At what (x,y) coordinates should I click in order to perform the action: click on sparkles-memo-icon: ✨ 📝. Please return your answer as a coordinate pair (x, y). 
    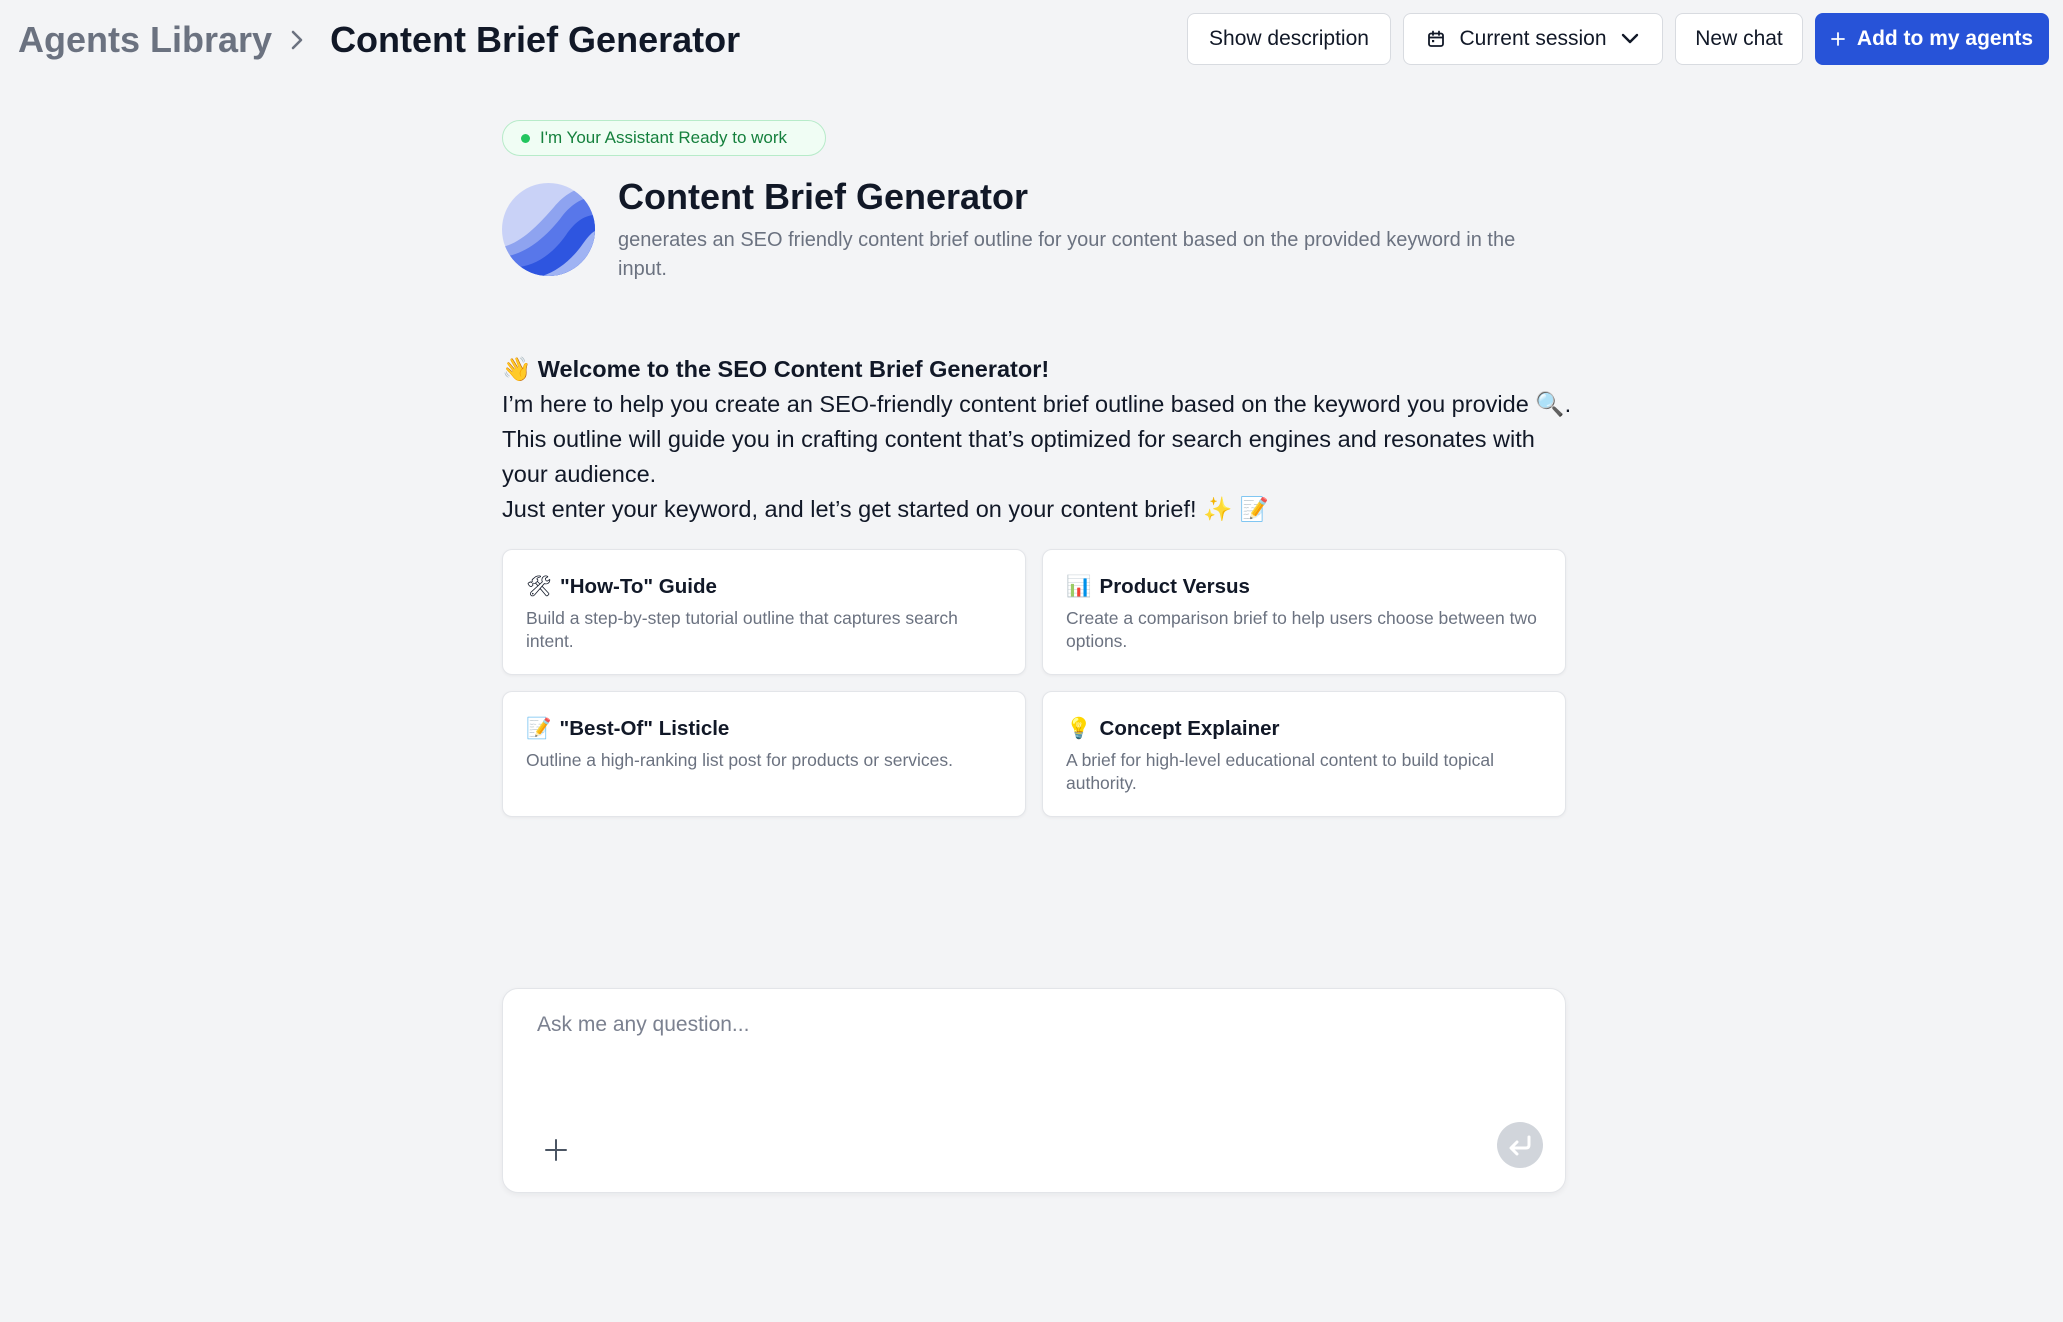
    Looking at the image, I should click on (1236, 509).